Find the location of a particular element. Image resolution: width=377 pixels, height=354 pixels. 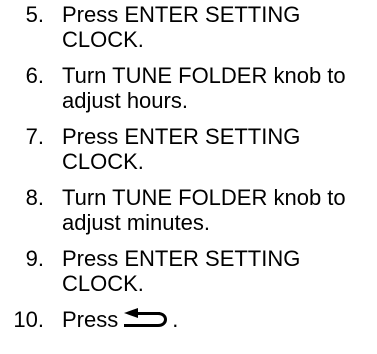

back-arrow-icon is located at coordinates (147, 321).